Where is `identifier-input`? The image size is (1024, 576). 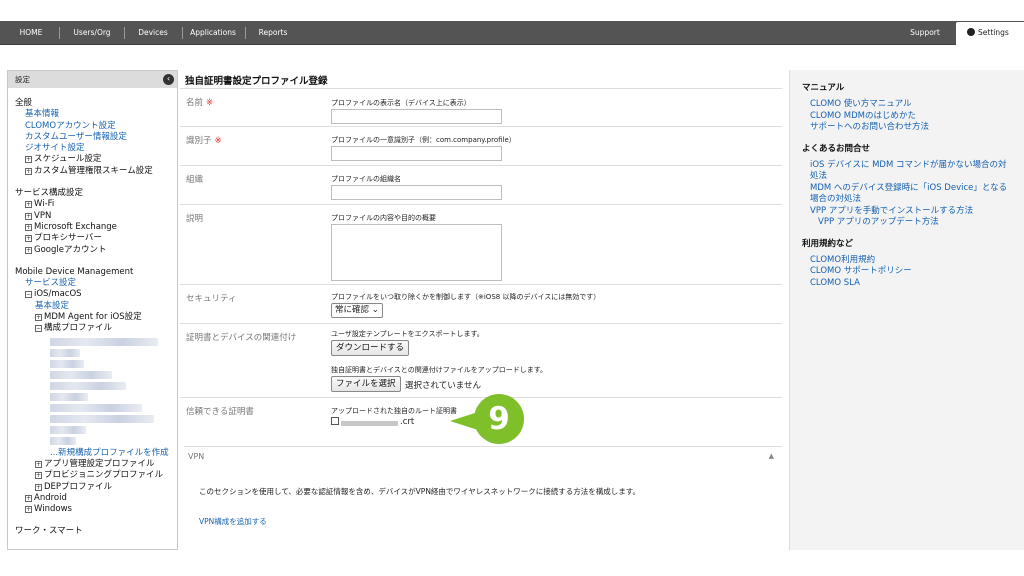 identifier-input is located at coordinates (416, 153).